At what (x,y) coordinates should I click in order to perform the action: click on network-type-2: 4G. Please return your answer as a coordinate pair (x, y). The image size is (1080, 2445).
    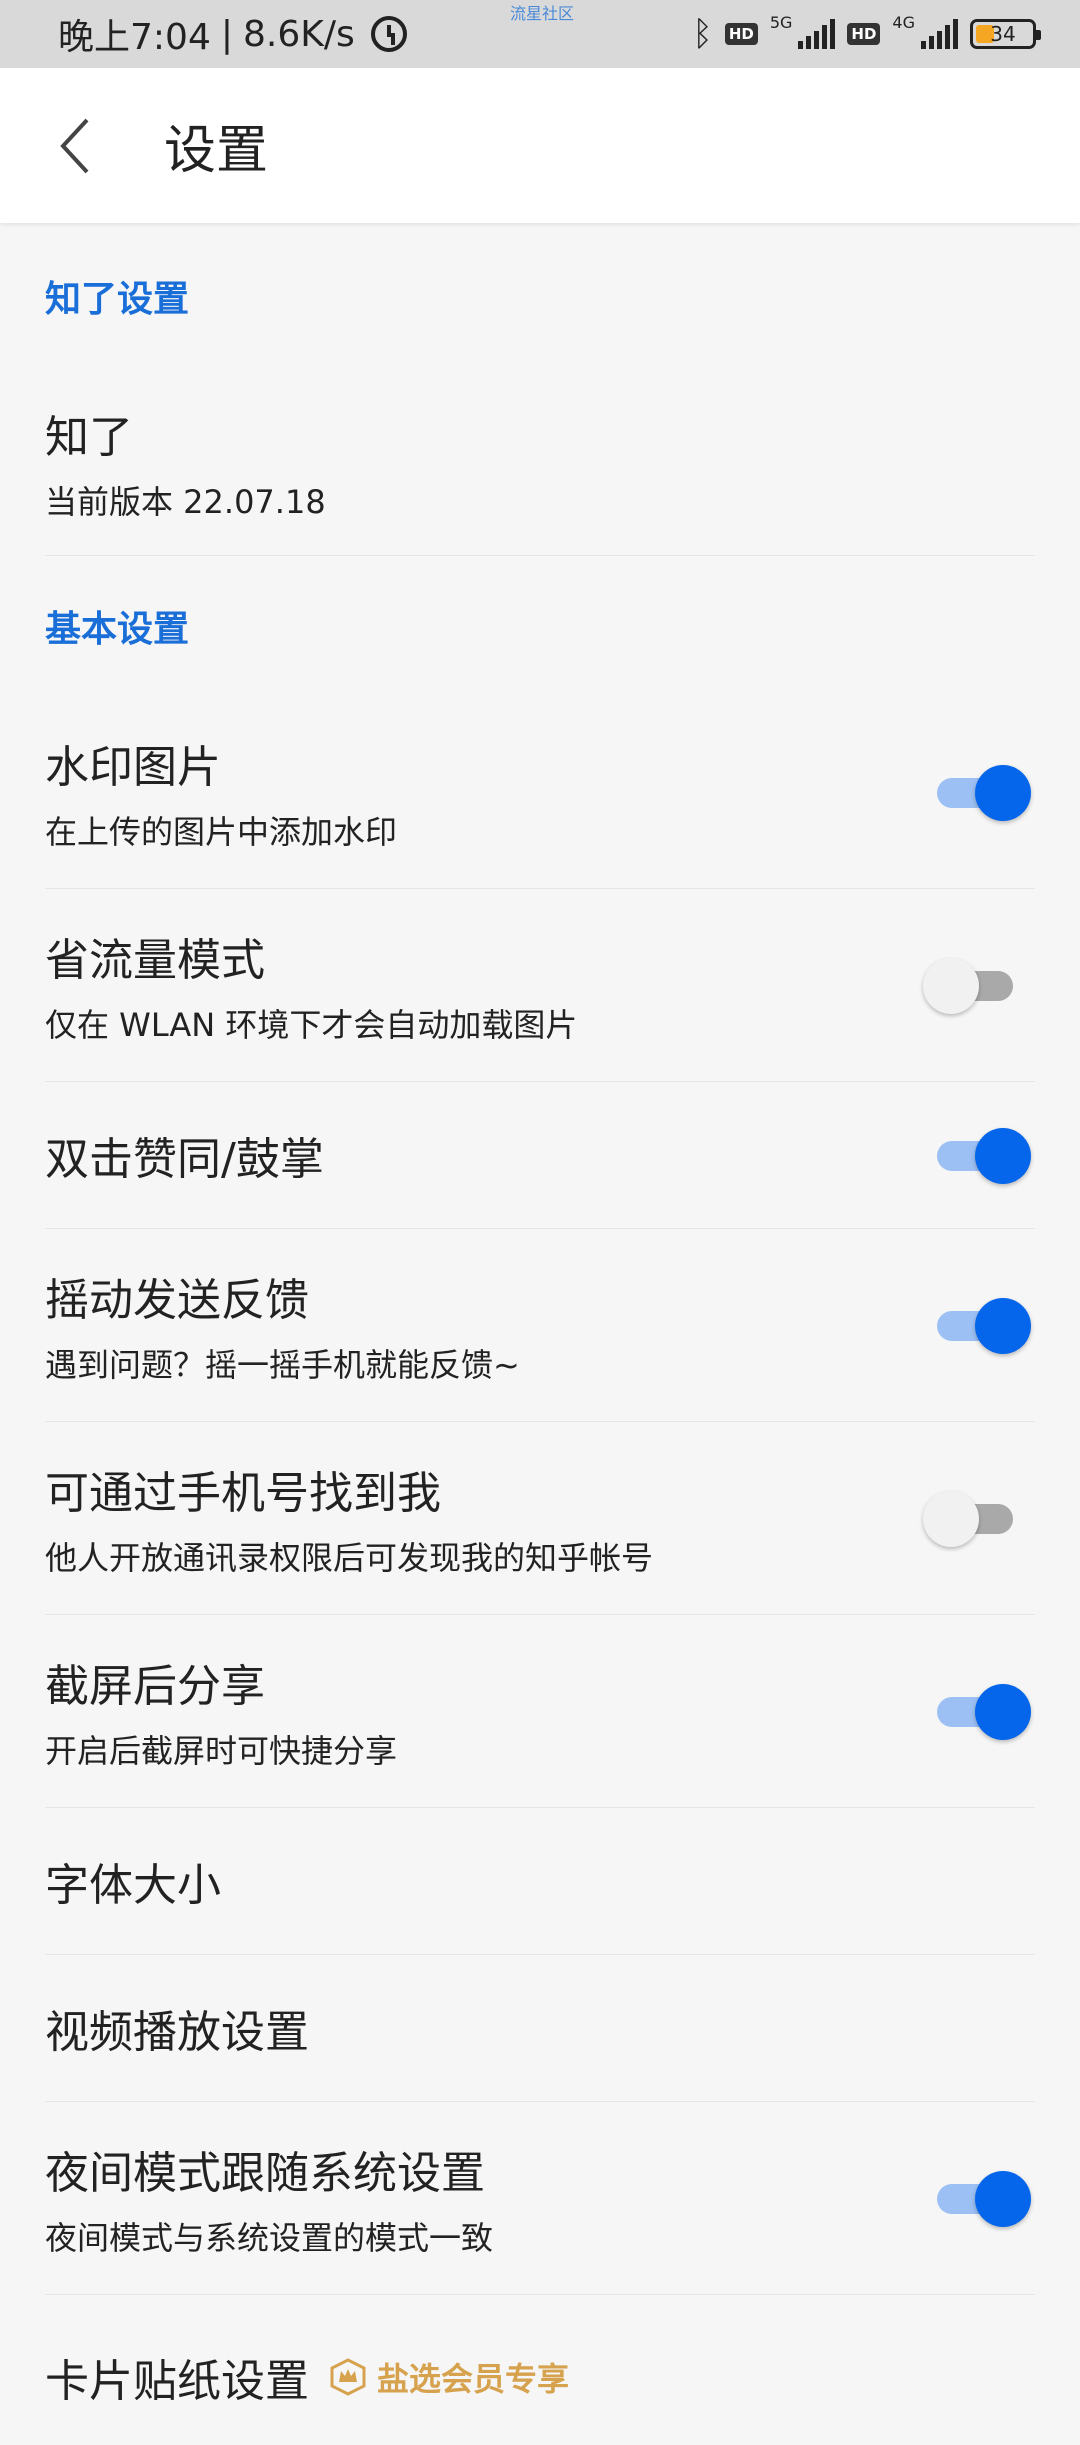
    Looking at the image, I should click on (903, 22).